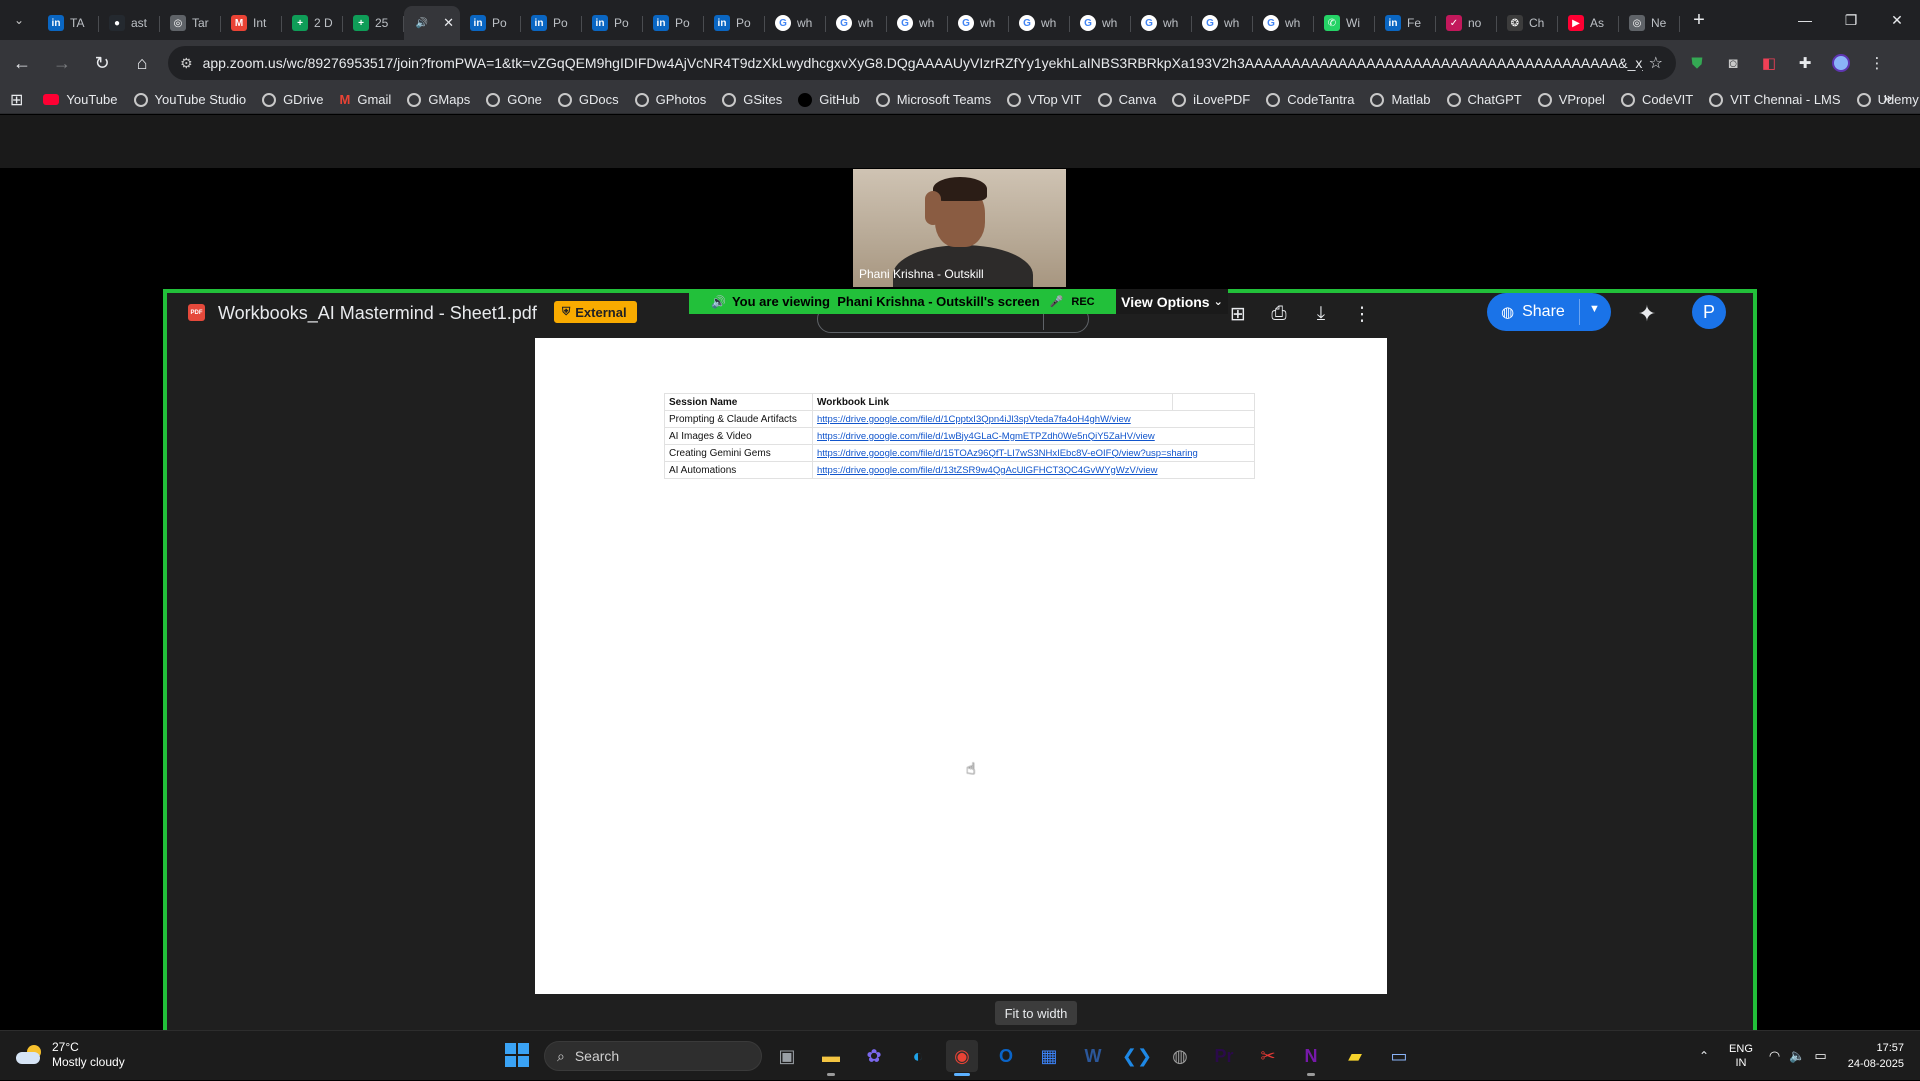 This screenshot has height=1081, width=1920. Describe the element at coordinates (1887, 99) in the screenshot. I see `more-bookmarks-icon: »` at that location.